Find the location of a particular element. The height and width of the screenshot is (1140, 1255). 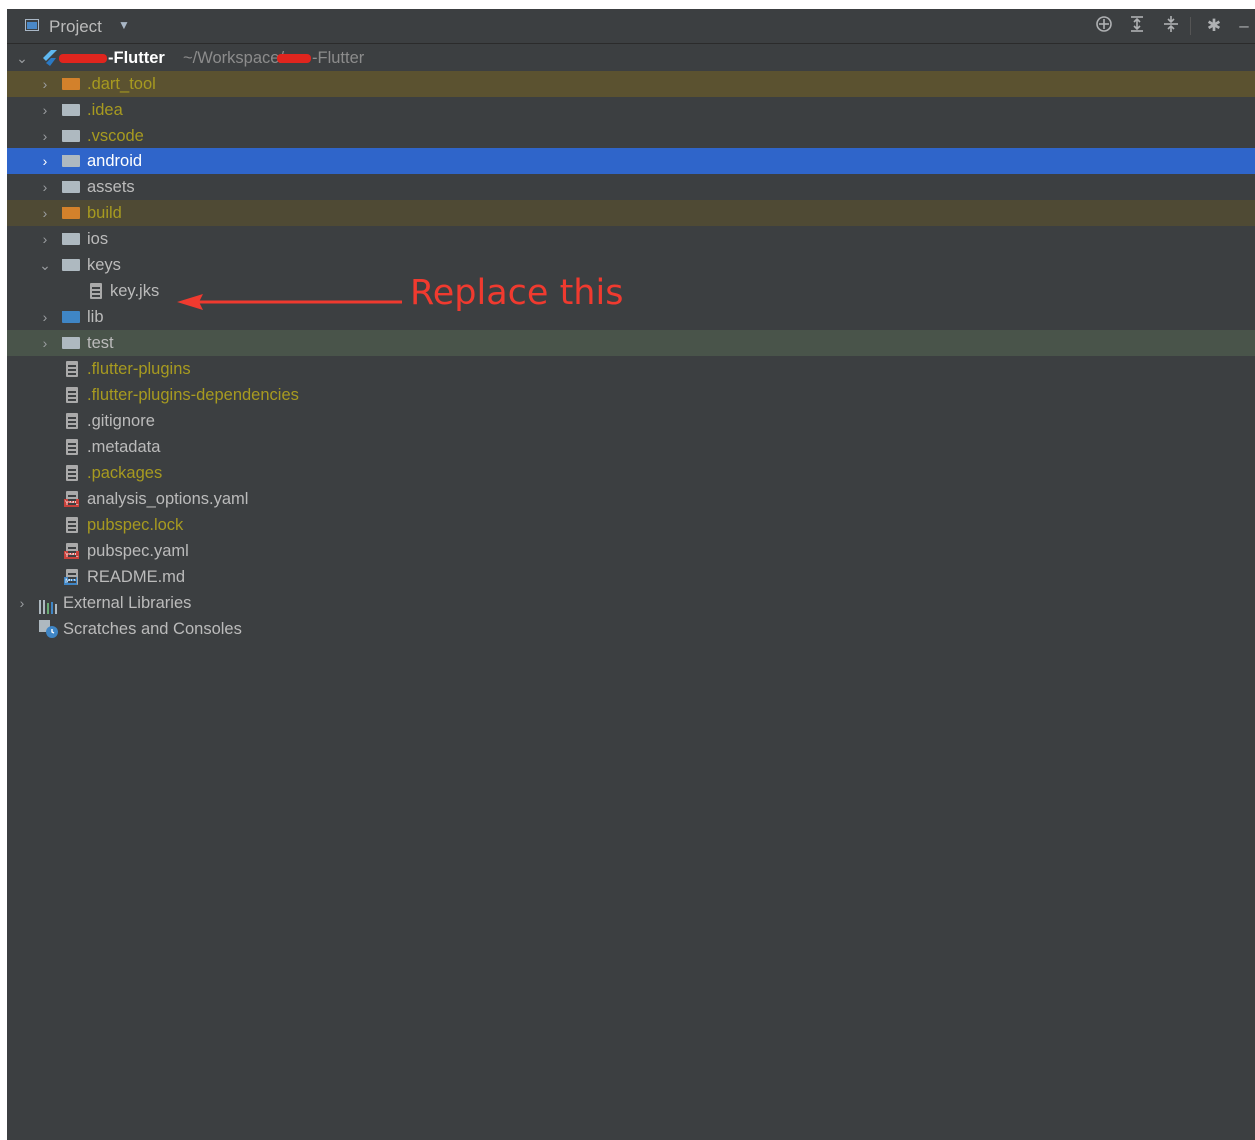

tree-item-label: pubspec.yaml is located at coordinates (138, 551).